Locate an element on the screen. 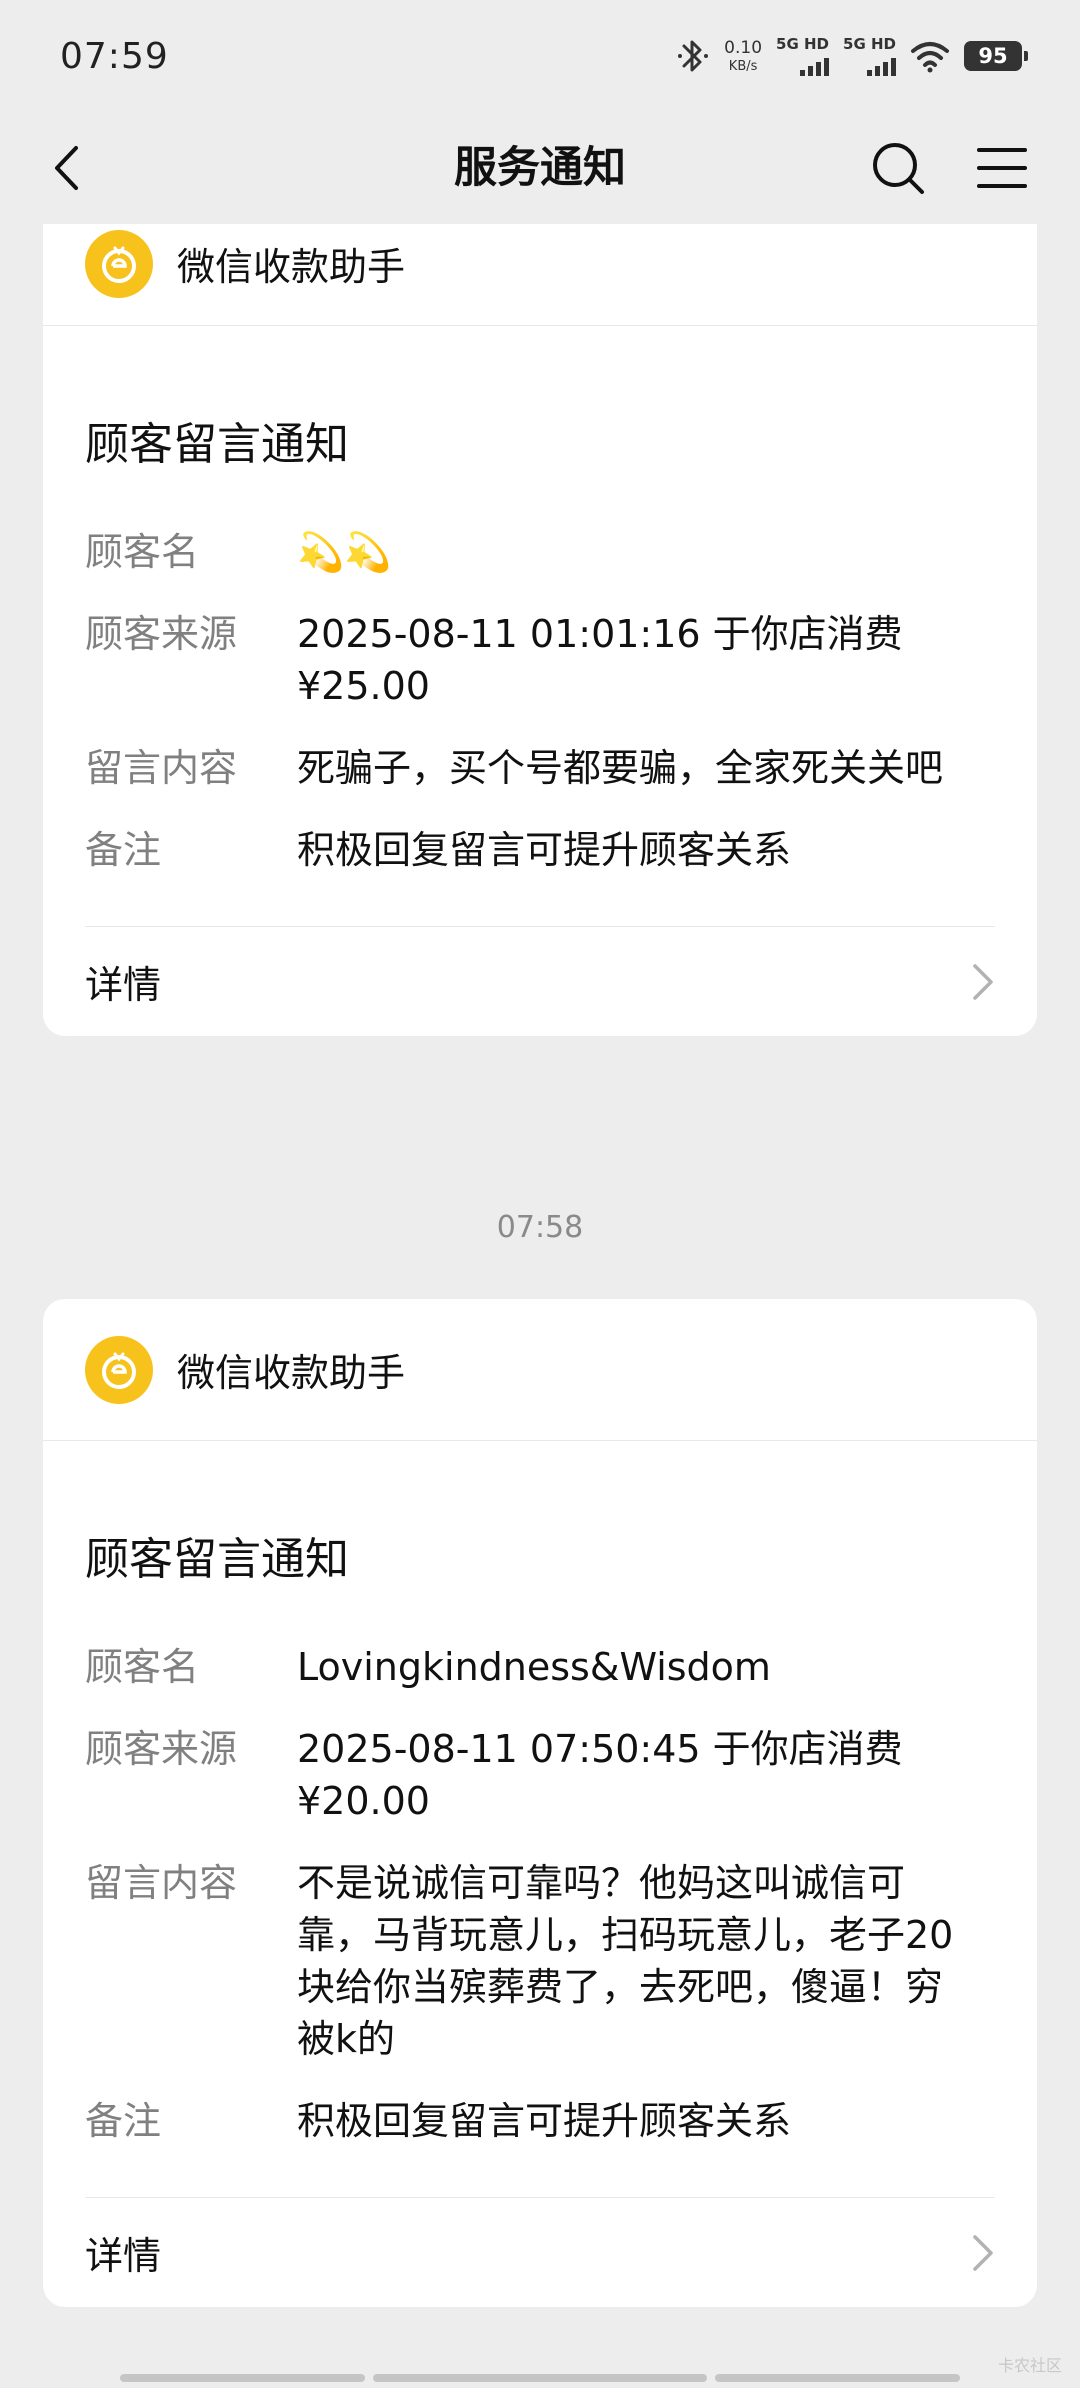 The height and width of the screenshot is (2388, 1080). field-value: 死骗子，买个号都要骗，全家死关关吧 is located at coordinates (620, 768).